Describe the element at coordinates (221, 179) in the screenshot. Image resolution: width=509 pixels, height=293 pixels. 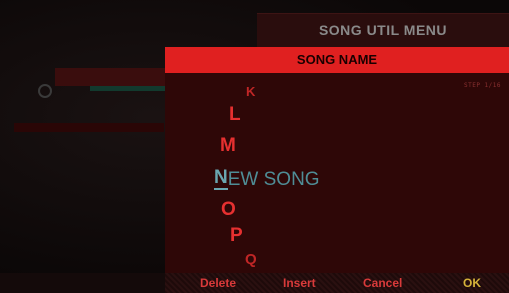
I see `name-cursor-char: N` at that location.